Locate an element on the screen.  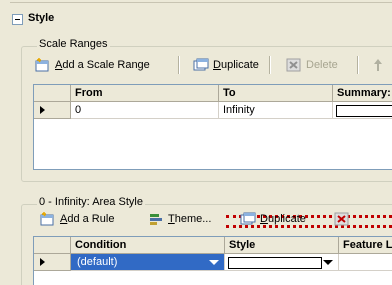
condition-dropdown-arrow-icon is located at coordinates (214, 262).